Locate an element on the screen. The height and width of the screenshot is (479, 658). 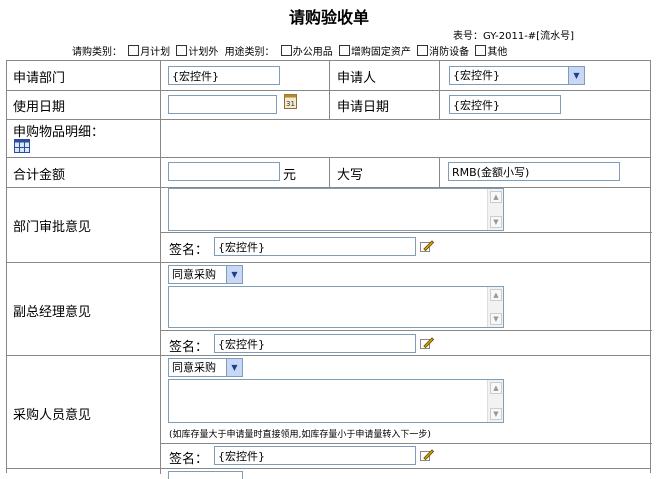
usage-type-label: 用途类别： is located at coordinates (249, 52).